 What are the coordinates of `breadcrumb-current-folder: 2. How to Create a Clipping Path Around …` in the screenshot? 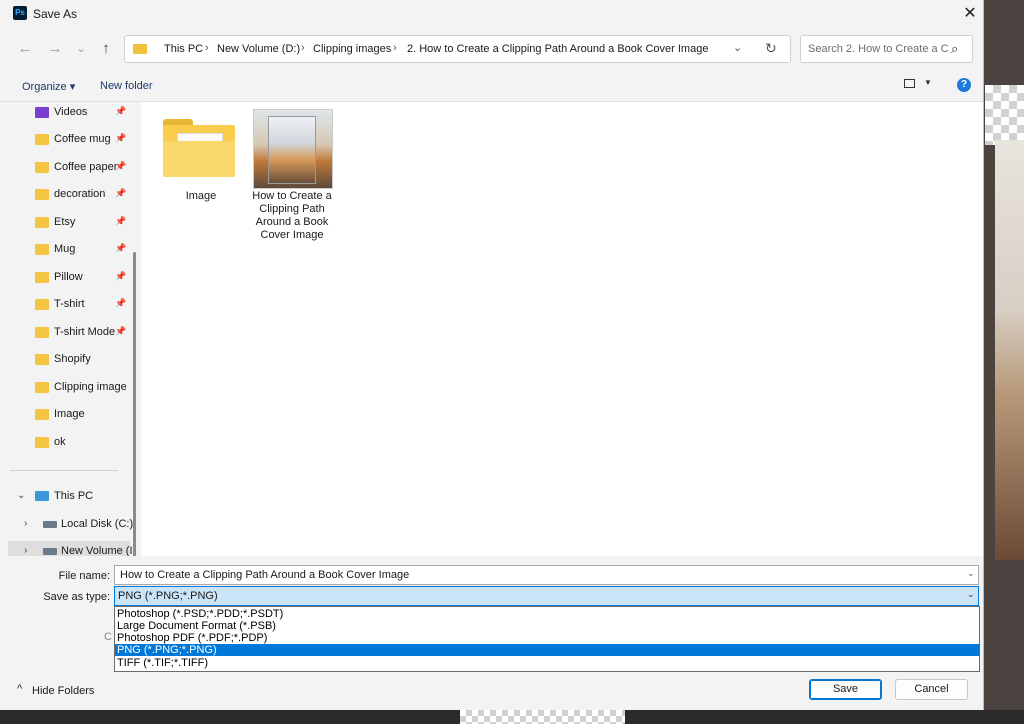 It's located at (557, 49).